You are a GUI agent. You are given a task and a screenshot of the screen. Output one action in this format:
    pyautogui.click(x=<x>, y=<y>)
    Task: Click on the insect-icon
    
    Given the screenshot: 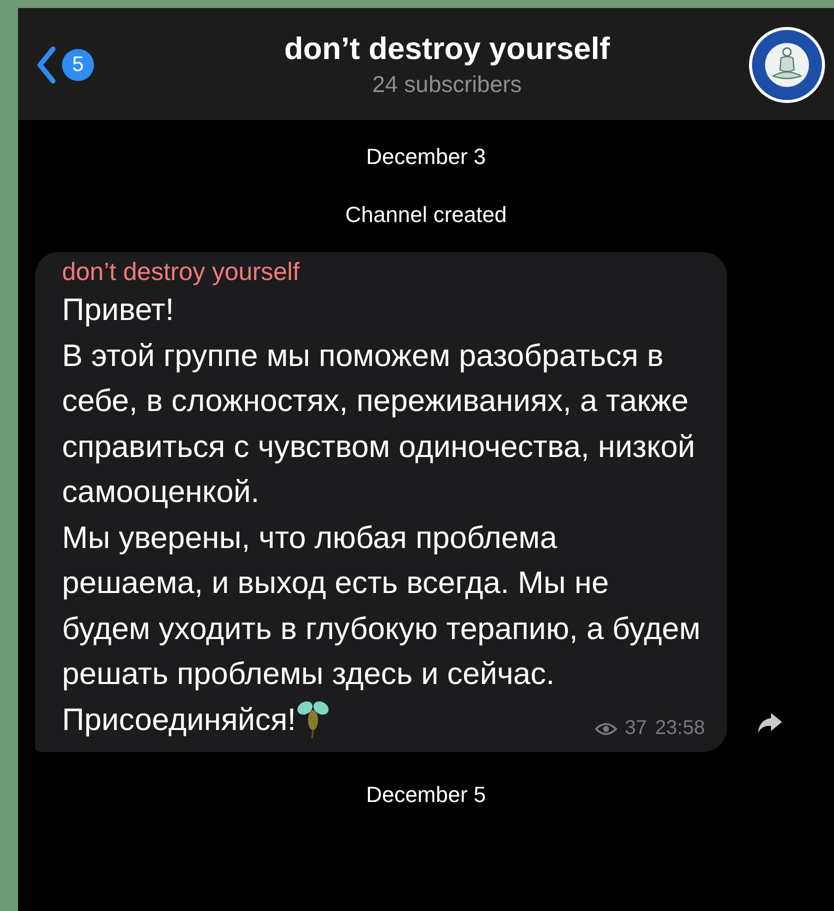 What is the action you would take?
    pyautogui.click(x=313, y=719)
    